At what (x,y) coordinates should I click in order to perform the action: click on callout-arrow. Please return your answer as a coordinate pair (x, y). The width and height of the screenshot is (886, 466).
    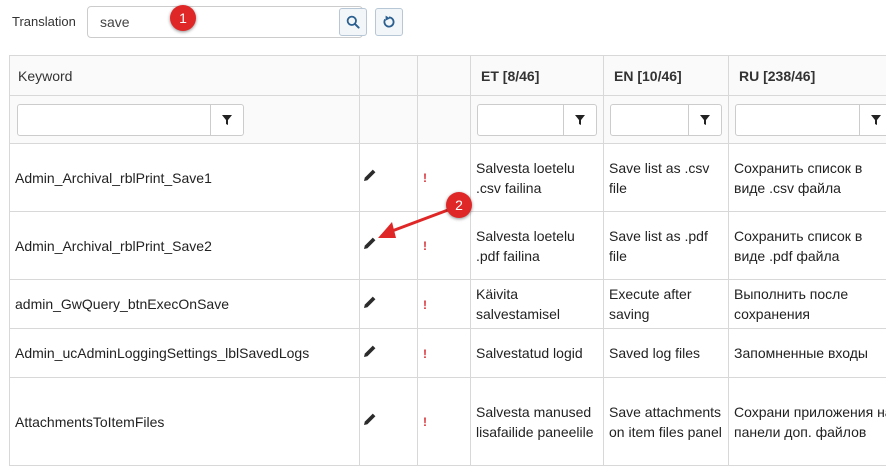
    Looking at the image, I should click on (414, 223).